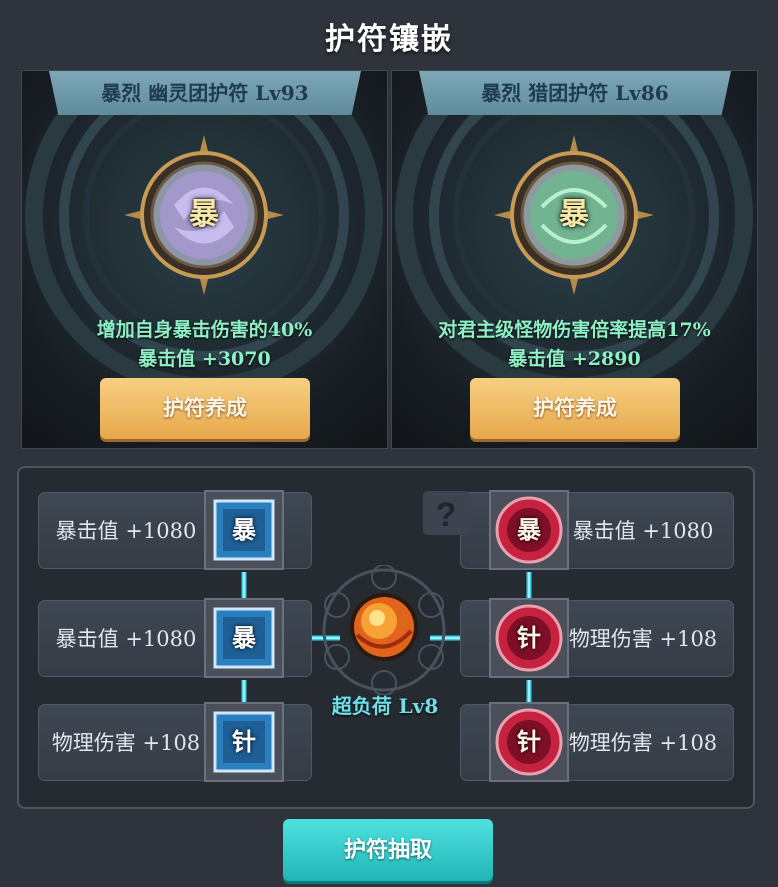 This screenshot has height=887, width=778. I want to click on question-mark-icon: ?, so click(446, 513).